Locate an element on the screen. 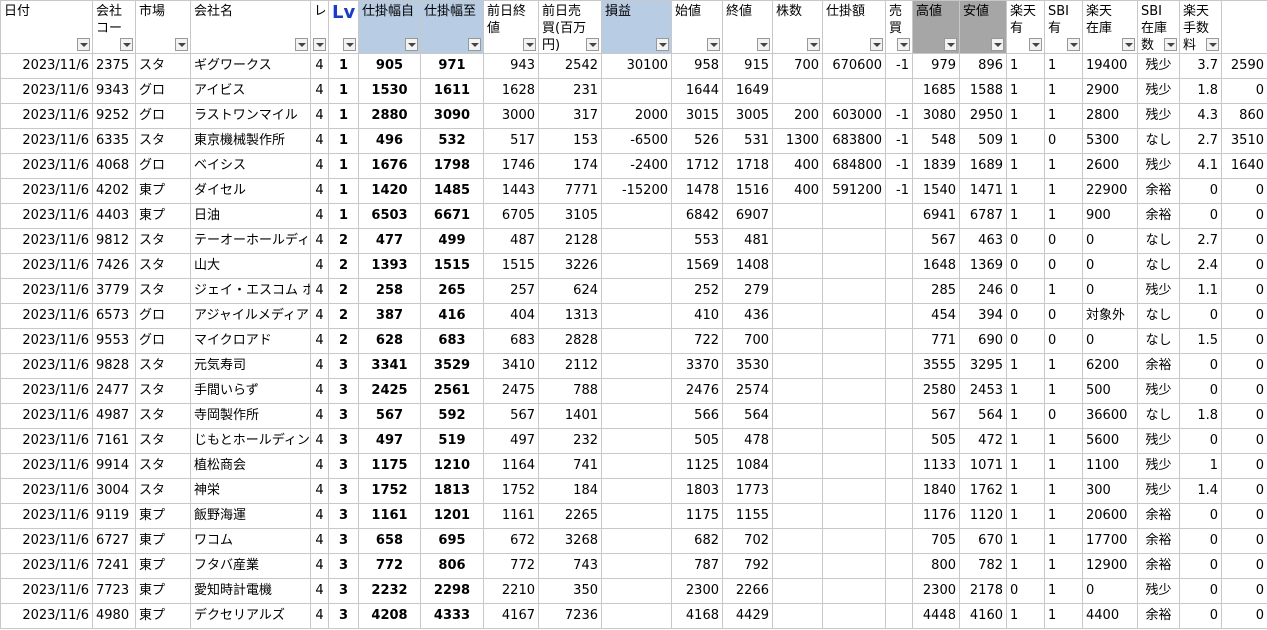 This screenshot has width=1267, height=630. cell-code: 4202 is located at coordinates (114, 191).